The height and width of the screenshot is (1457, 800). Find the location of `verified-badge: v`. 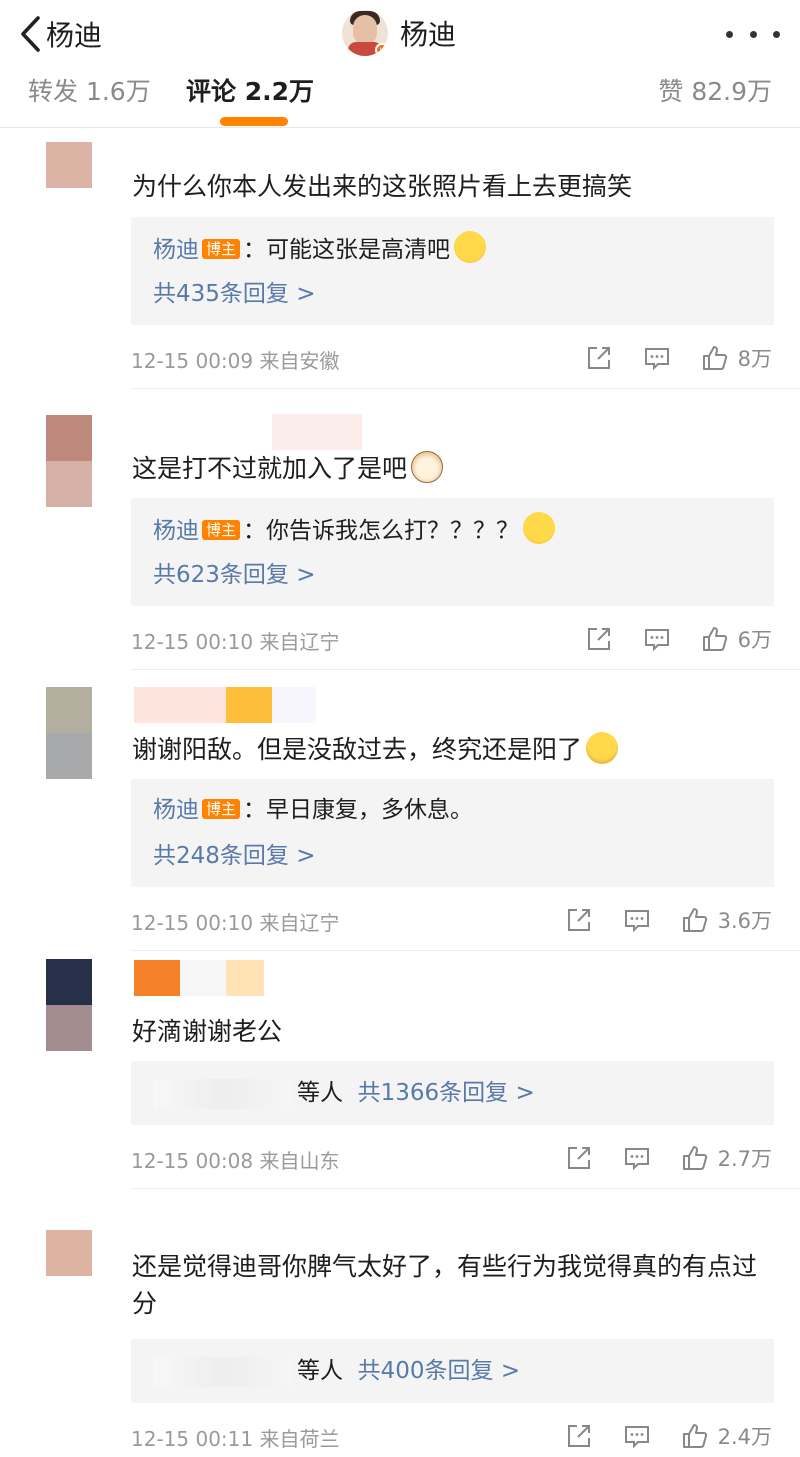

verified-badge: v is located at coordinates (381, 49).